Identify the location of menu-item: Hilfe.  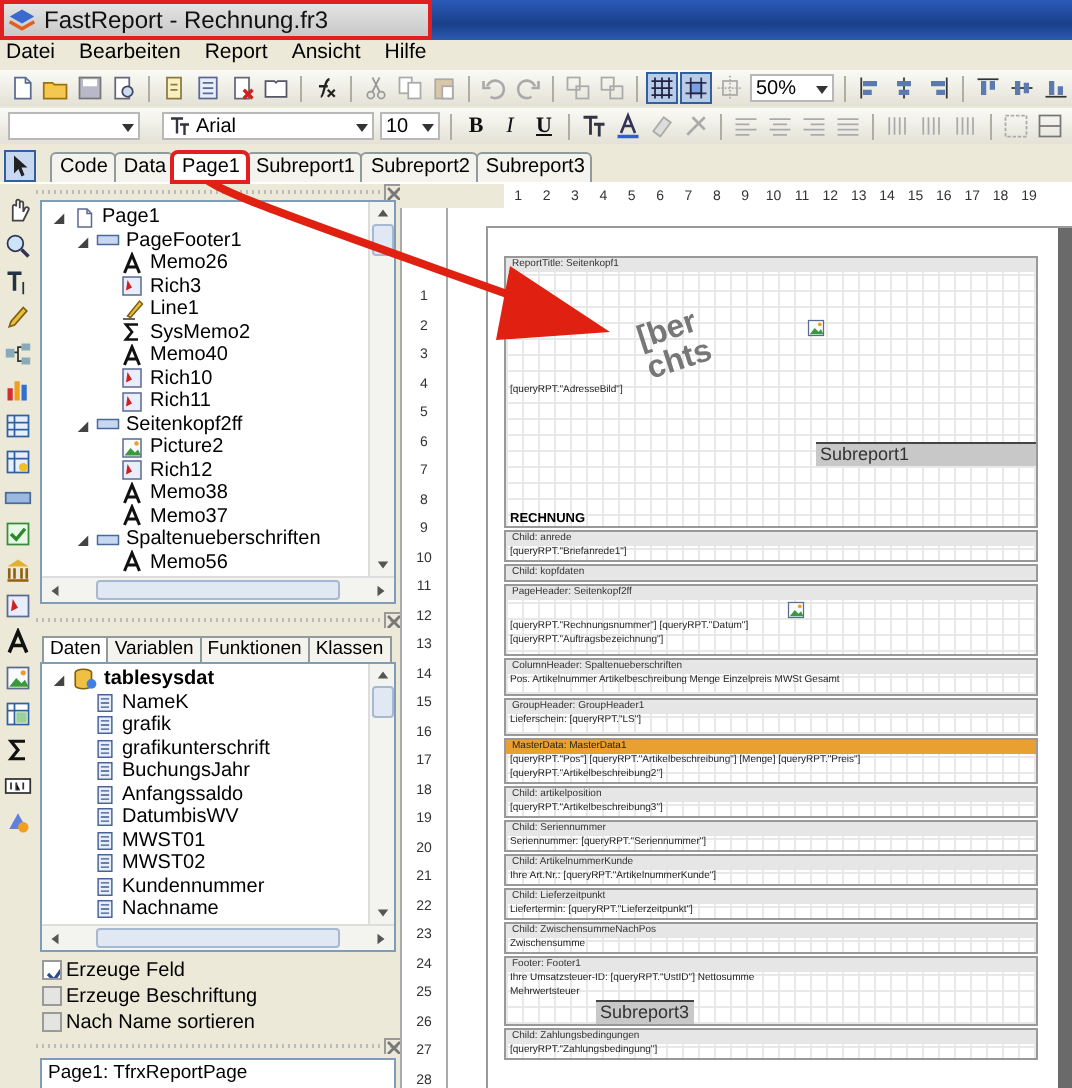
(405, 53).